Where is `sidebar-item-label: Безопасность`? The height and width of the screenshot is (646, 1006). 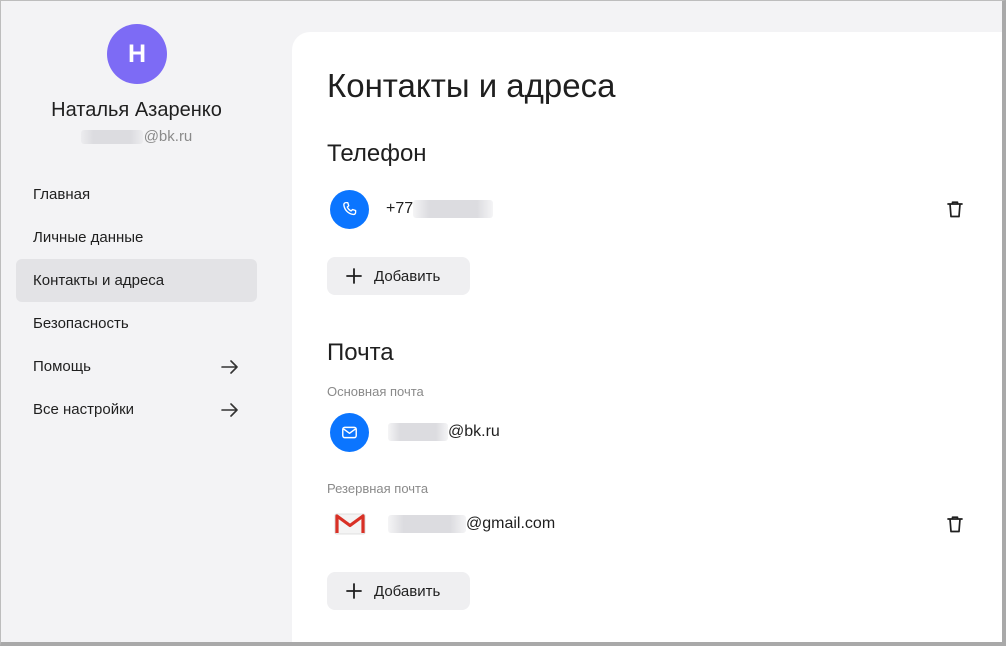
sidebar-item-label: Безопасность is located at coordinates (81, 323).